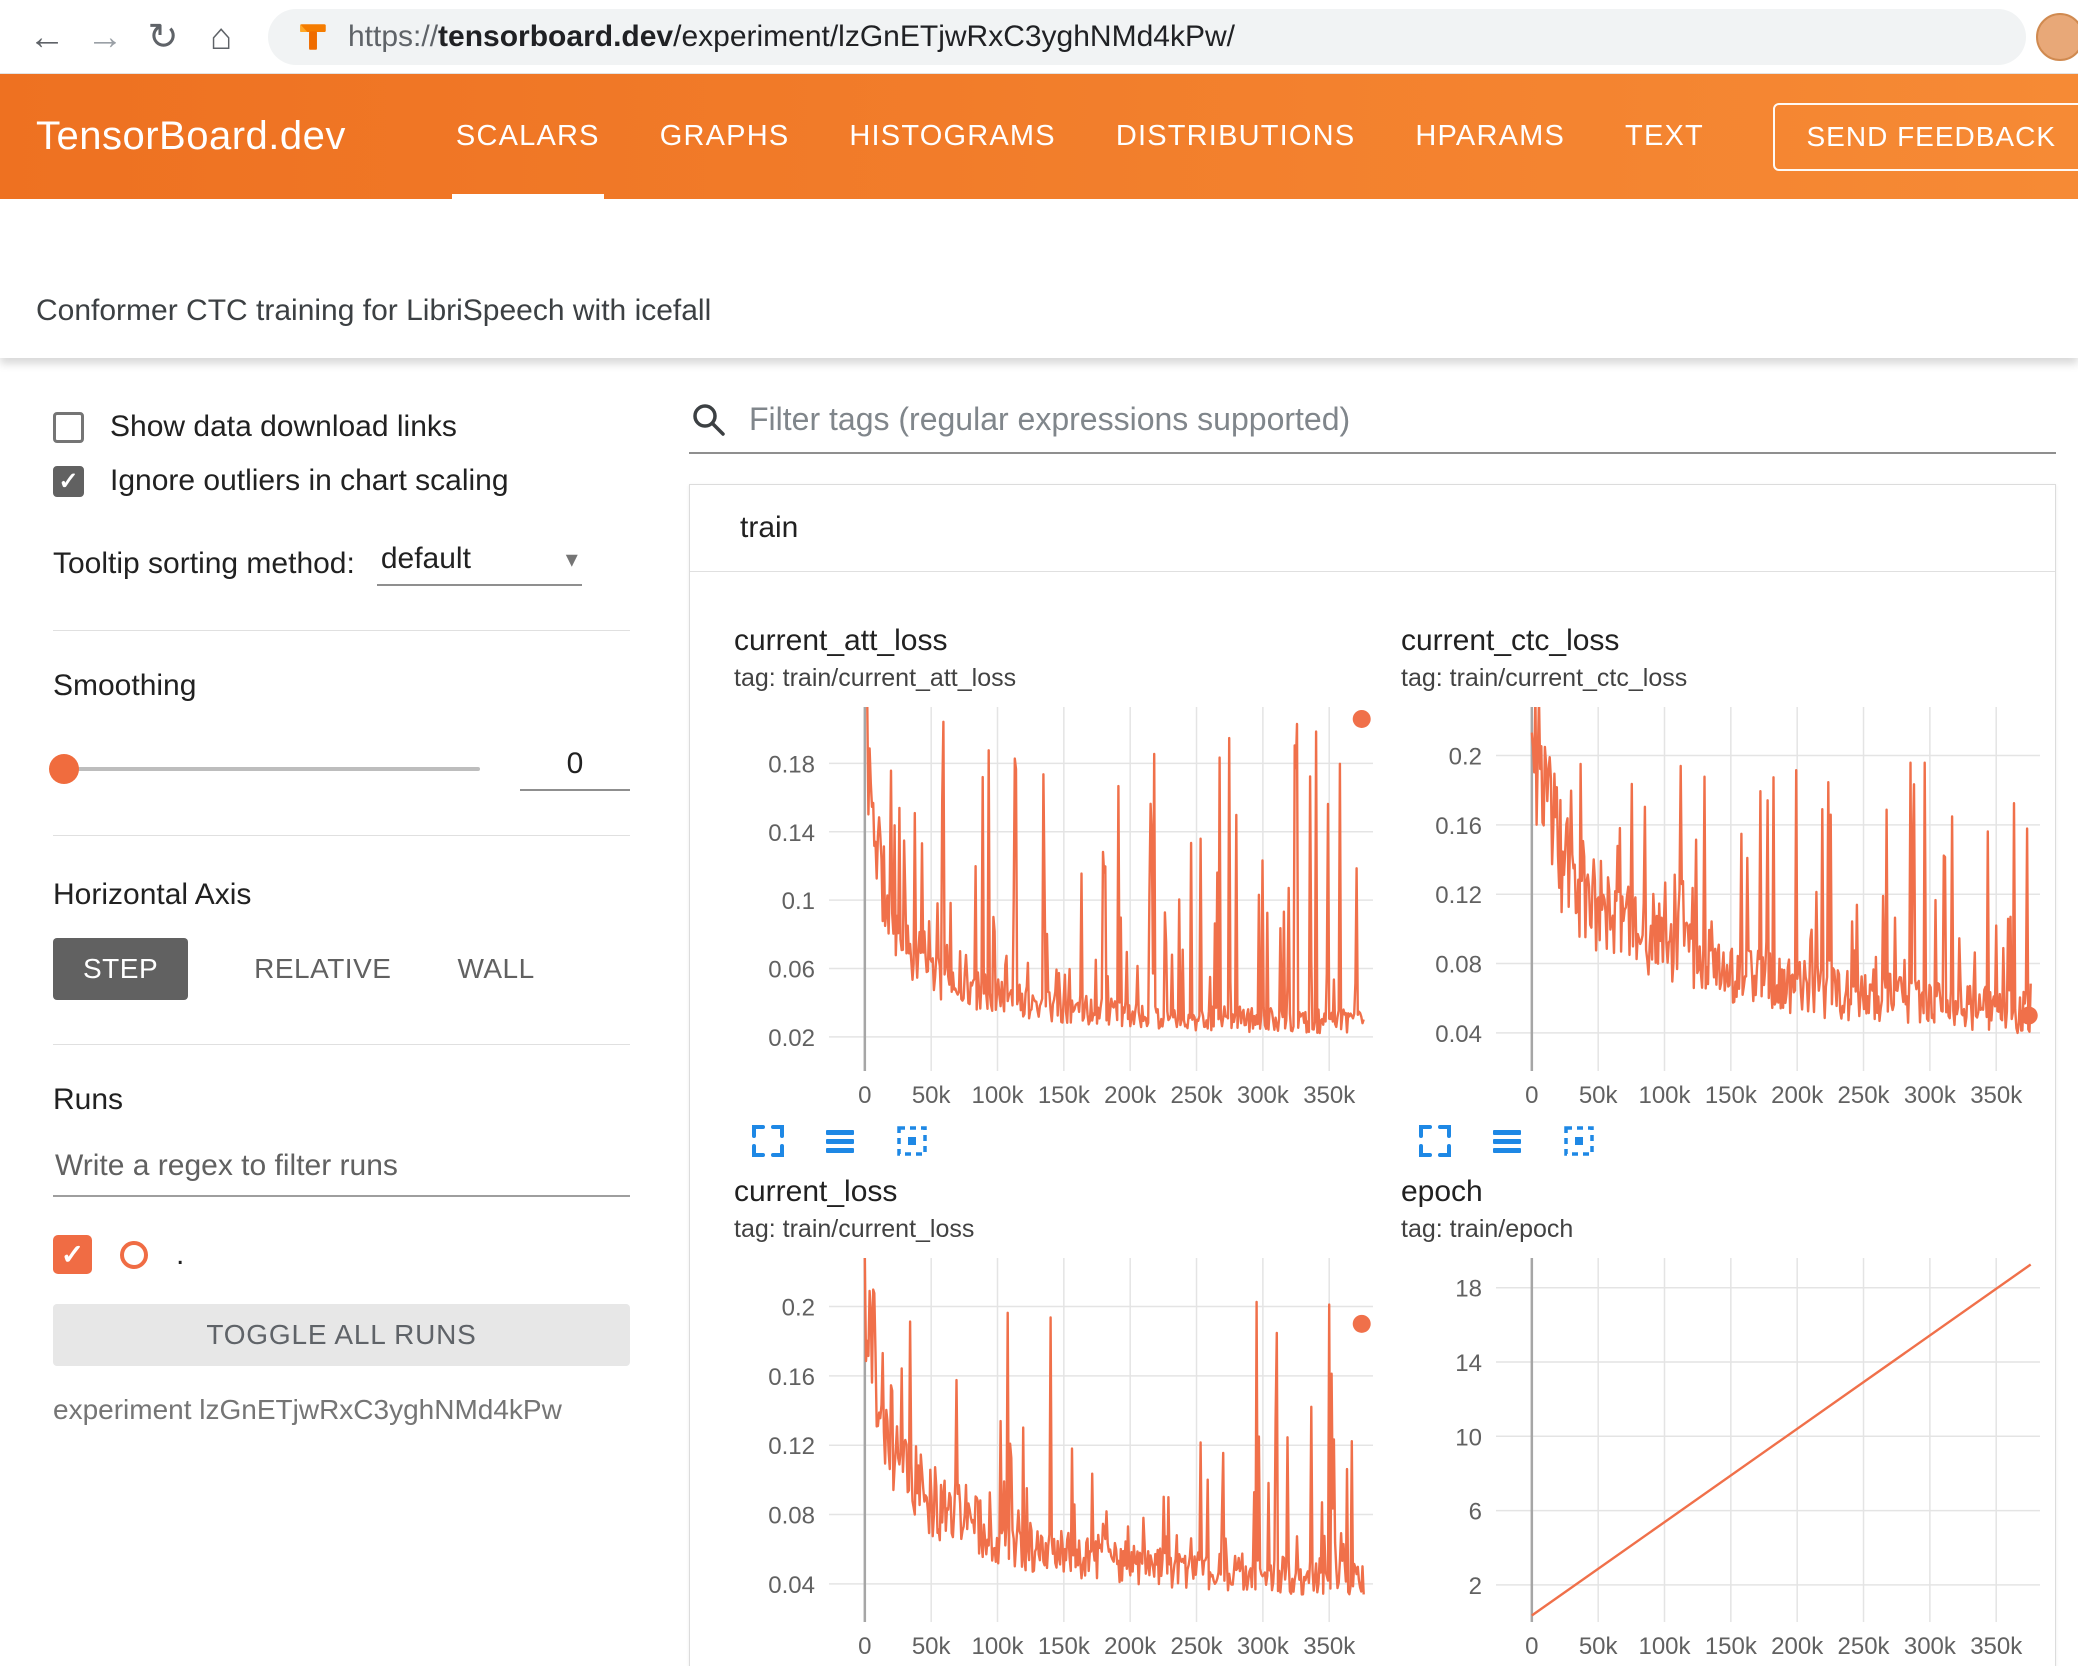  Describe the element at coordinates (221, 37) in the screenshot. I see `home-icon: ⌂` at that location.